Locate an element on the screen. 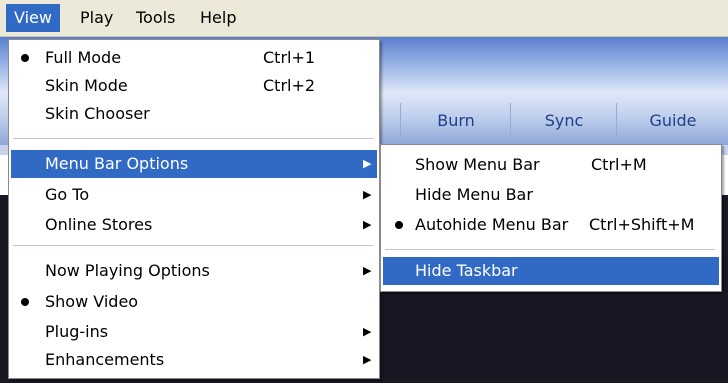 The width and height of the screenshot is (728, 383). menu-item-go-to: Go To ▶ is located at coordinates (194, 195).